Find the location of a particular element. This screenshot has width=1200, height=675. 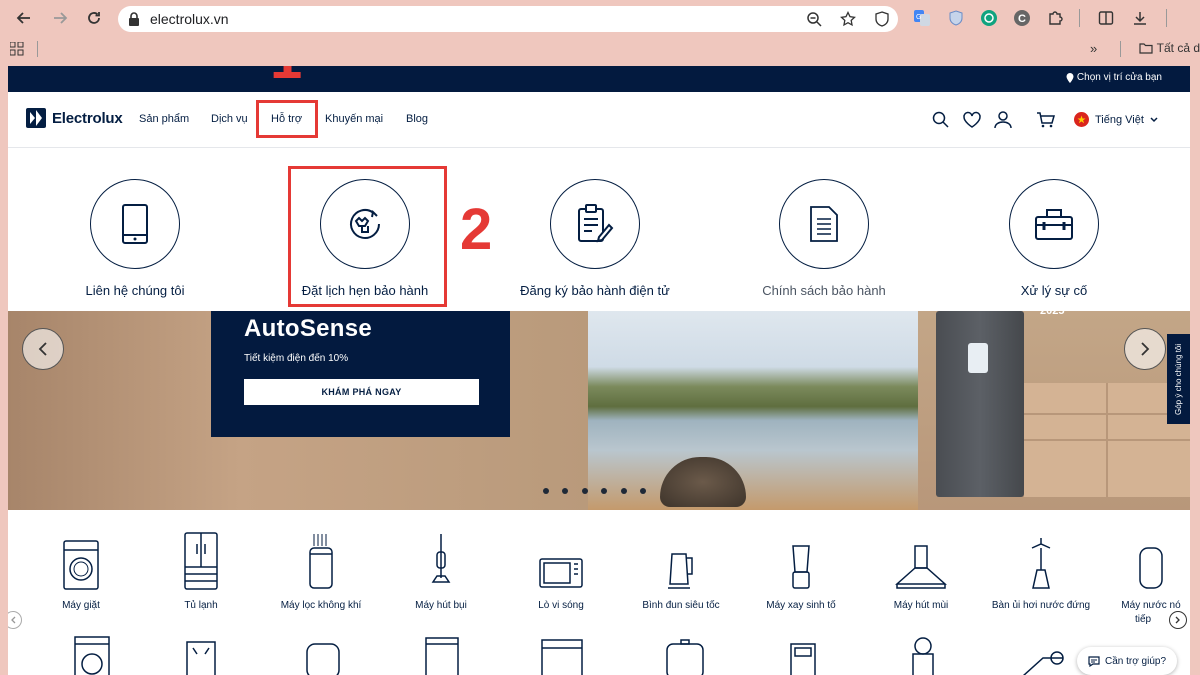

support-troubleshoot: Xử lý sự cố is located at coordinates (1054, 238).